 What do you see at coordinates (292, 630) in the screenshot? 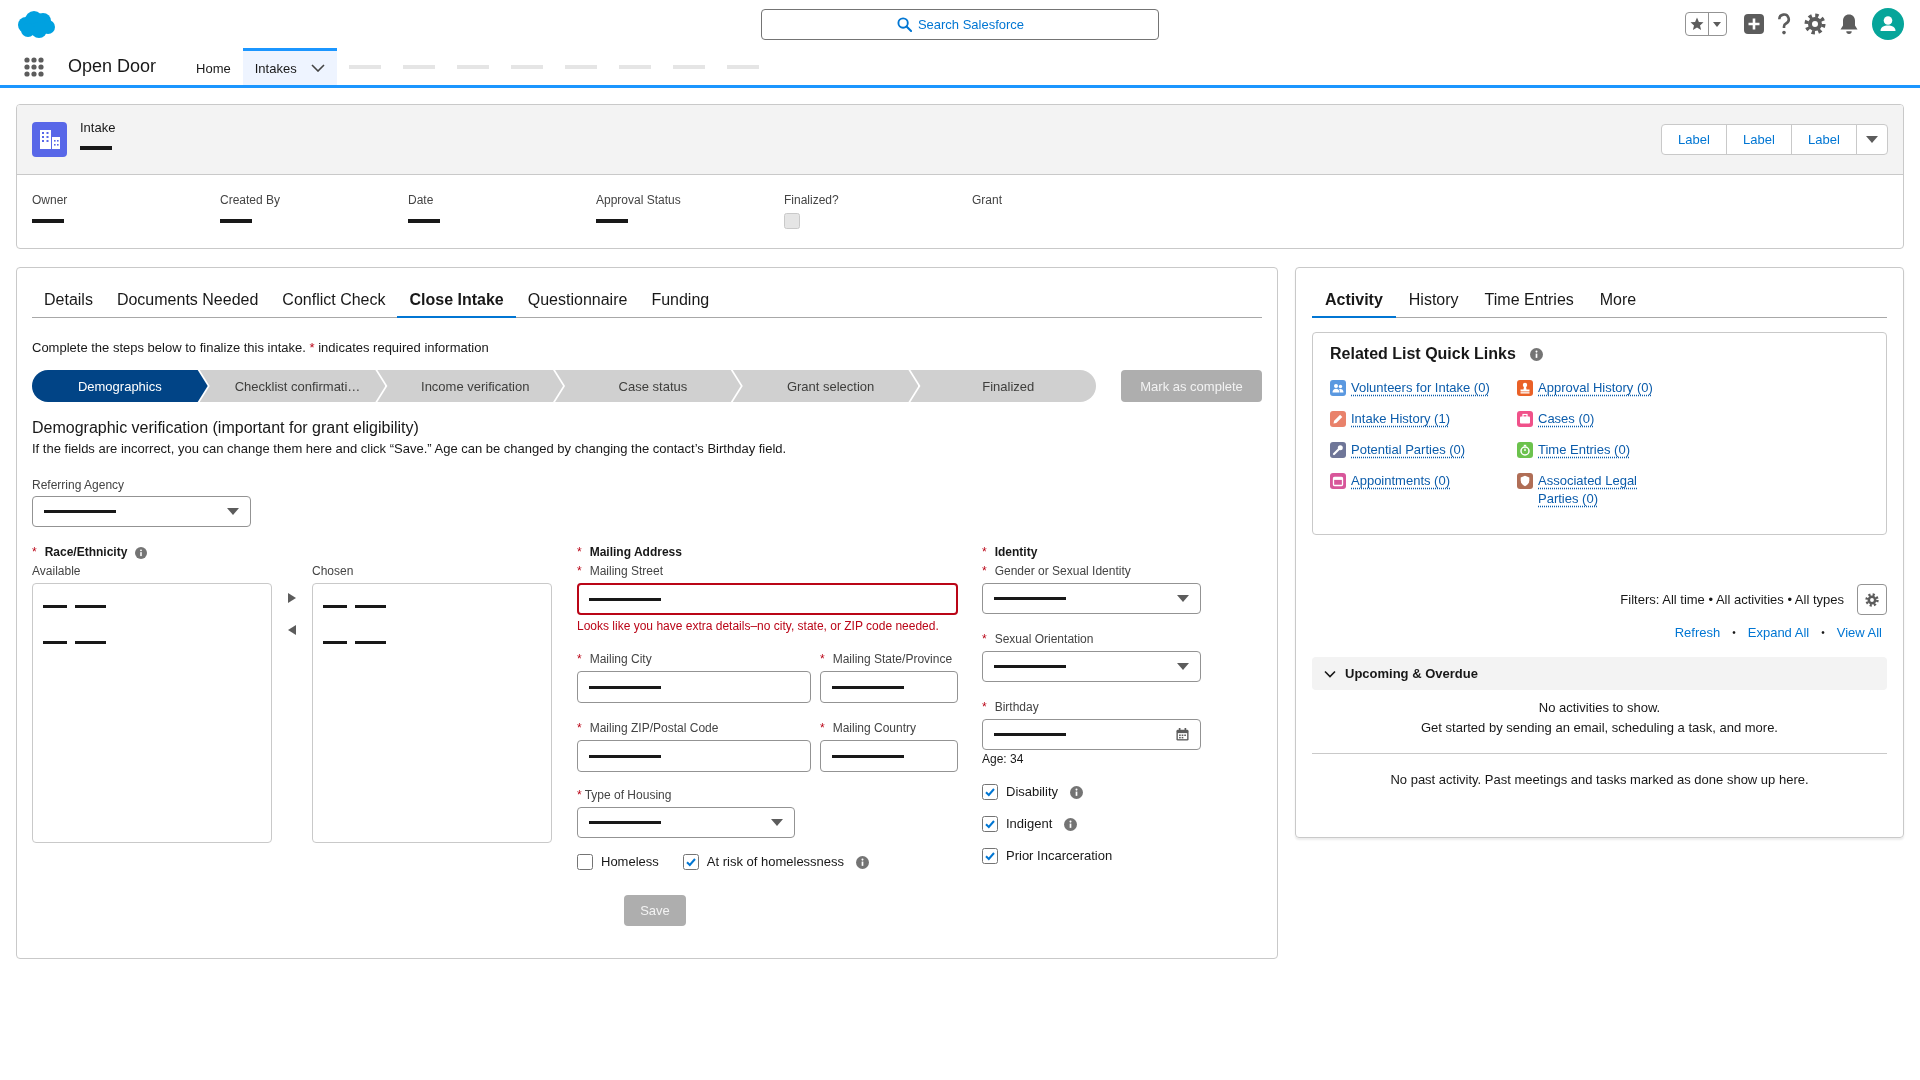
I see `caret-left-icon` at bounding box center [292, 630].